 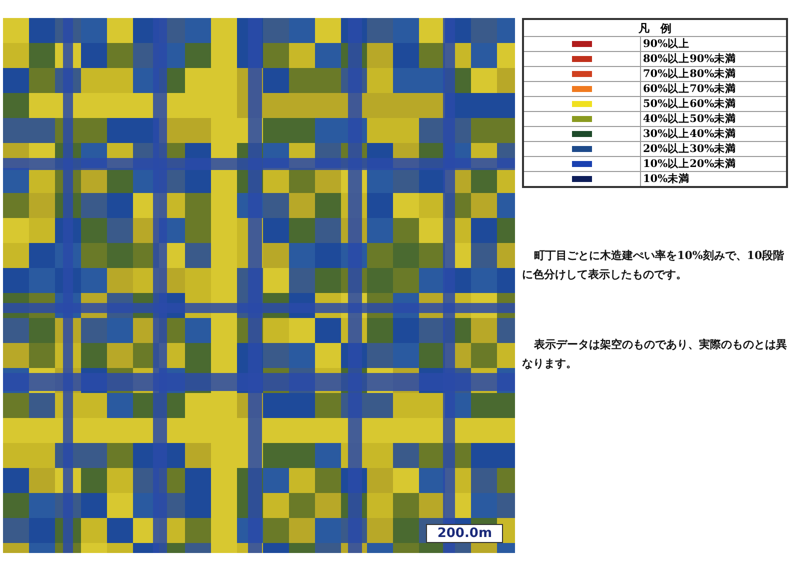 I want to click on legend-label: 10%以上20%未満, so click(x=713, y=164).